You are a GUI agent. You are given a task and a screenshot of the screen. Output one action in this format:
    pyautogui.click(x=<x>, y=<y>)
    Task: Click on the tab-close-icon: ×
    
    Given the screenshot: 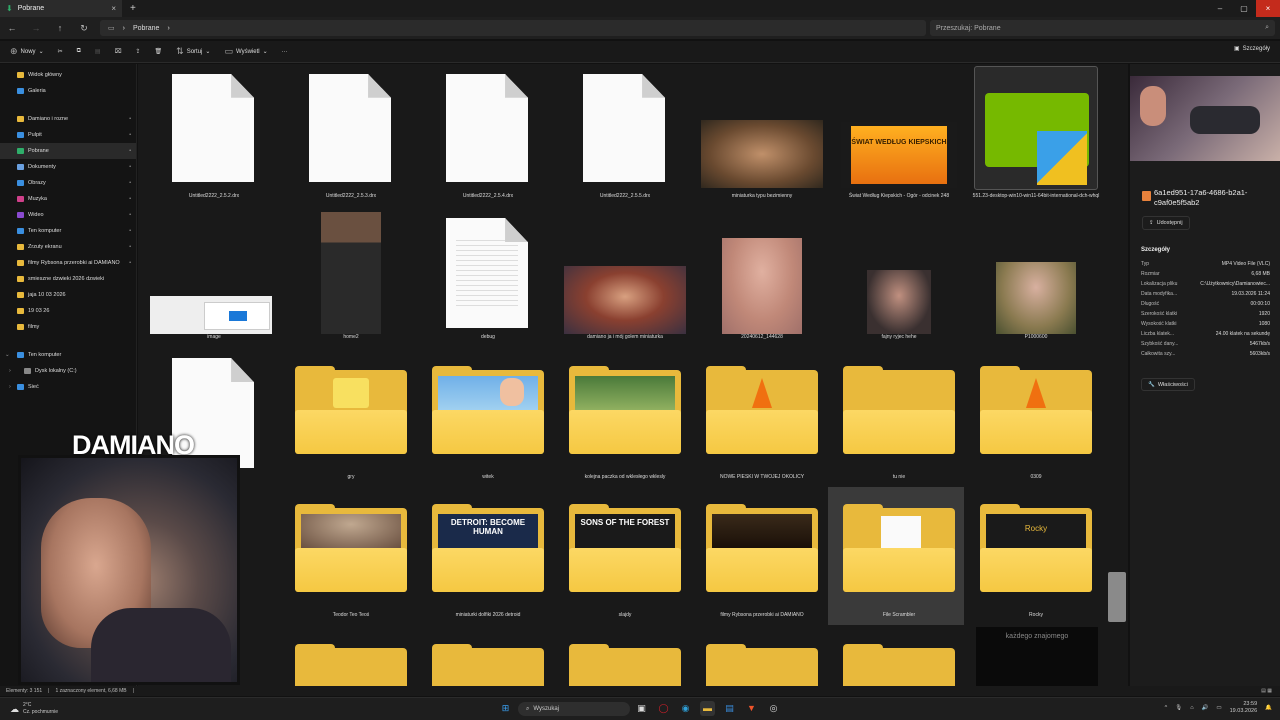 What is the action you would take?
    pyautogui.click(x=113, y=8)
    